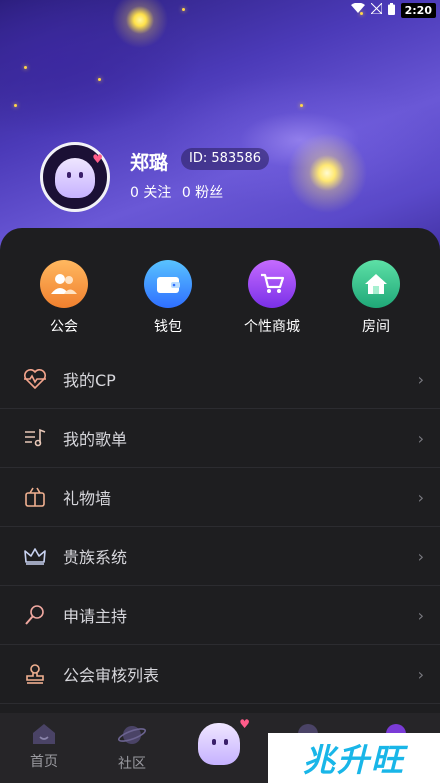  I want to click on quick-action-guild: 公会, so click(64, 298).